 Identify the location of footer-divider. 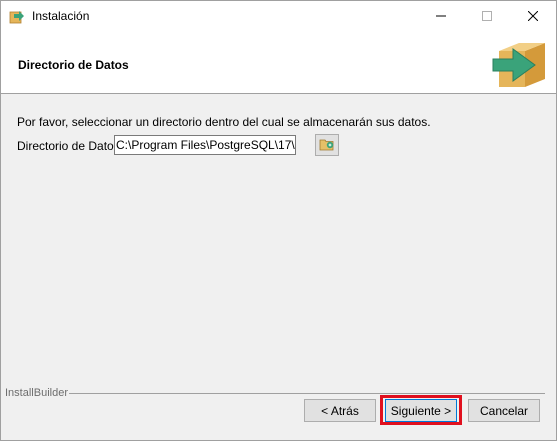
(307, 393).